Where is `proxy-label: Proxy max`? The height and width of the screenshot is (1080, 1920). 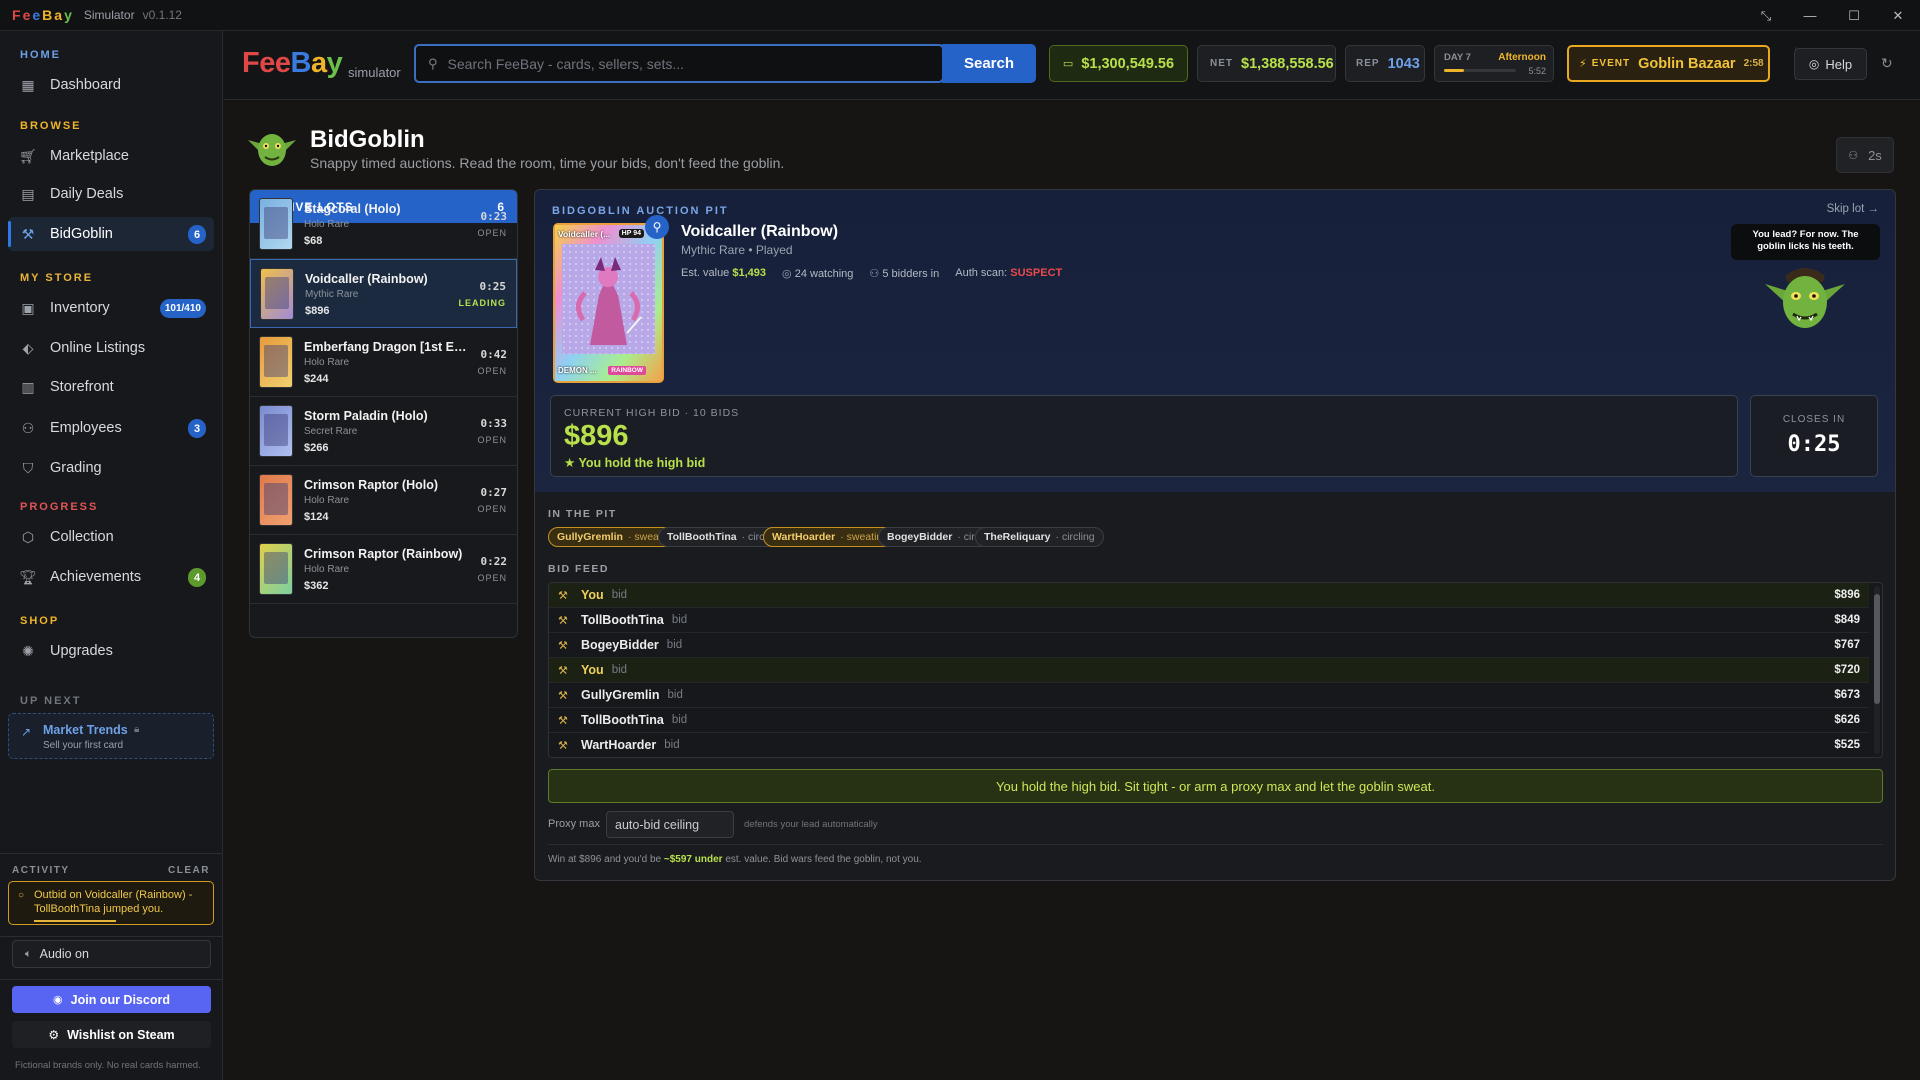
proxy-label: Proxy max is located at coordinates (574, 824).